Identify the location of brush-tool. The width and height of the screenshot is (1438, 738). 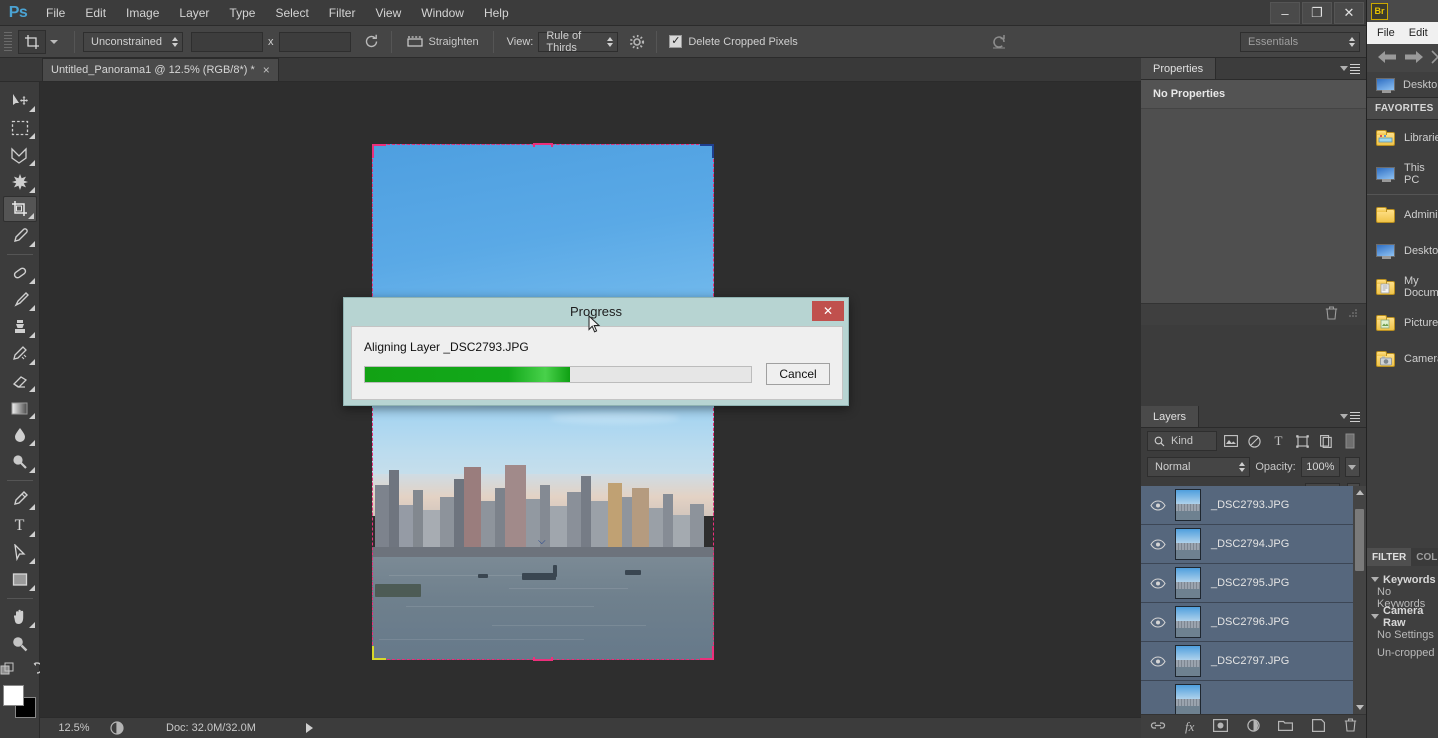
(20, 300).